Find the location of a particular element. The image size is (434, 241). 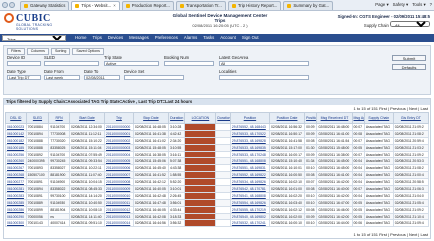

table-cell: 061000182 is located at coordinates (16, 140).